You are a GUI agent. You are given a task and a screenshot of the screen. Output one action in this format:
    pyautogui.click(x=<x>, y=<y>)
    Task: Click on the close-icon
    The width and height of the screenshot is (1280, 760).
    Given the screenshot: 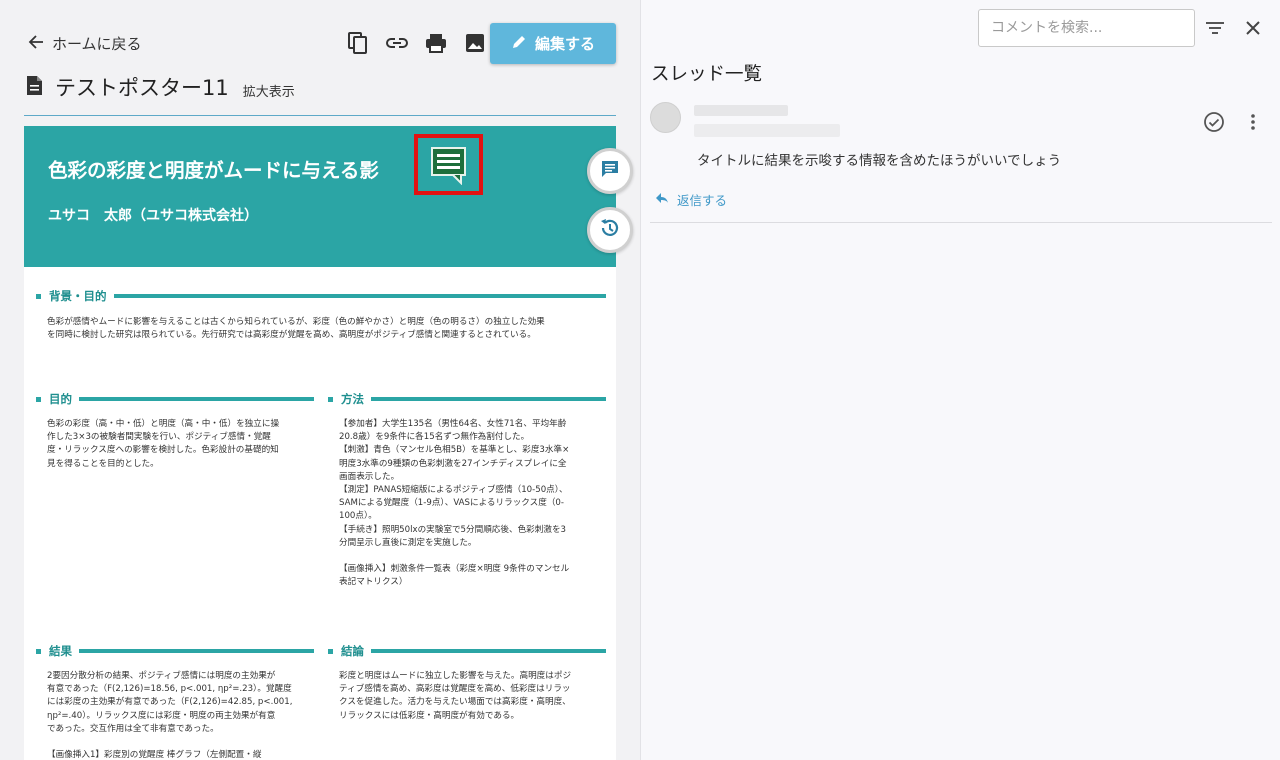 What is the action you would take?
    pyautogui.click(x=1253, y=28)
    